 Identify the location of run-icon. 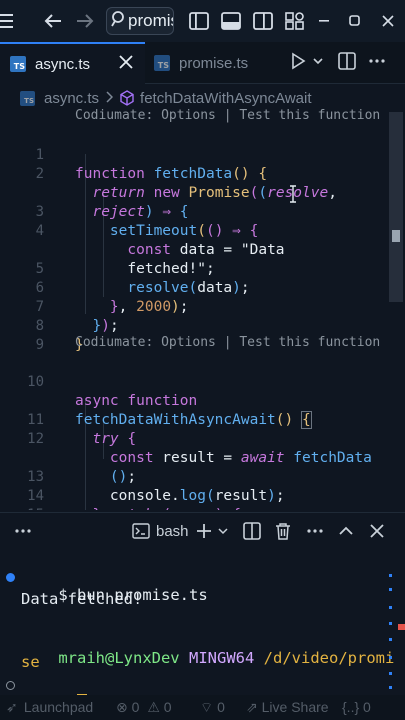
(298, 63).